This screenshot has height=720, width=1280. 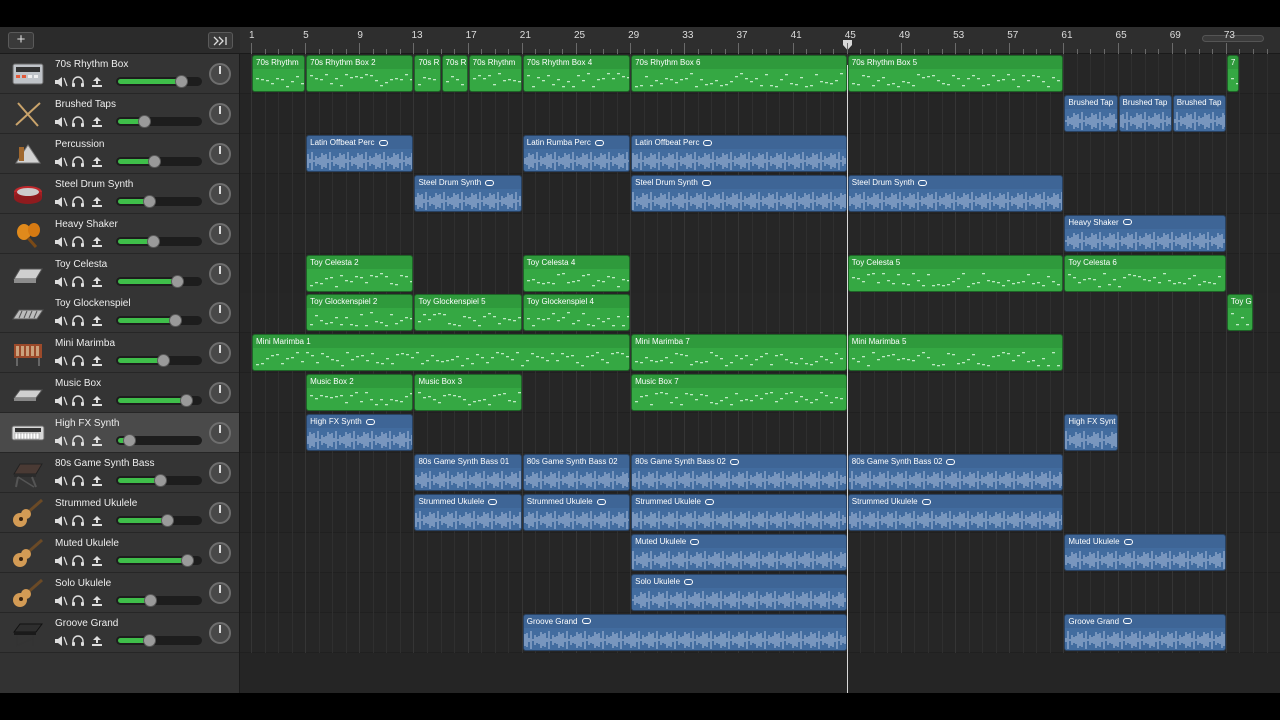 What do you see at coordinates (85, 104) in the screenshot?
I see `track-name: Brushed Taps` at bounding box center [85, 104].